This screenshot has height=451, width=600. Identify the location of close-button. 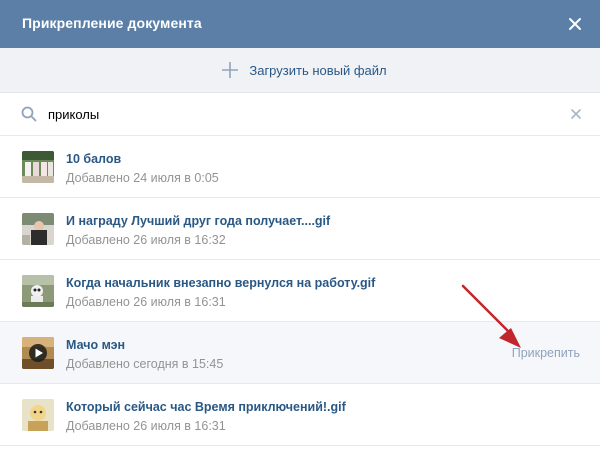
(575, 24).